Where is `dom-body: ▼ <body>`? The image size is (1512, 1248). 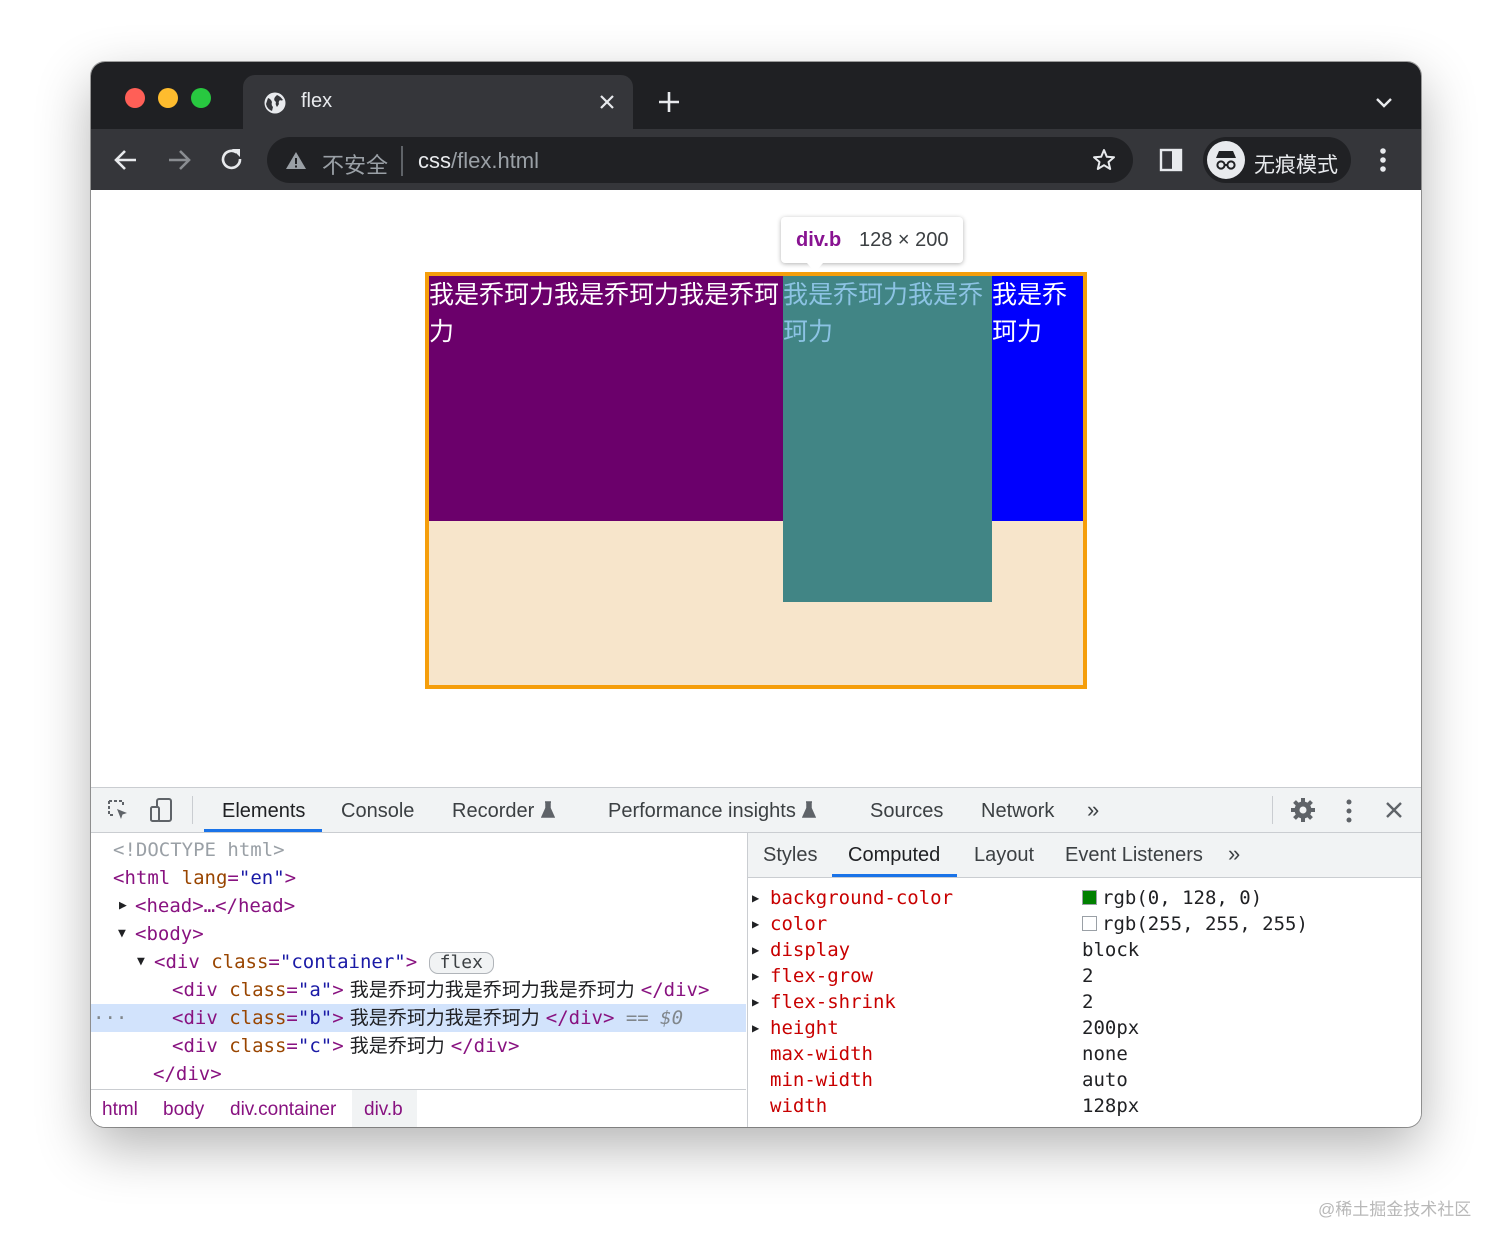 dom-body: ▼ <body> is located at coordinates (418, 934).